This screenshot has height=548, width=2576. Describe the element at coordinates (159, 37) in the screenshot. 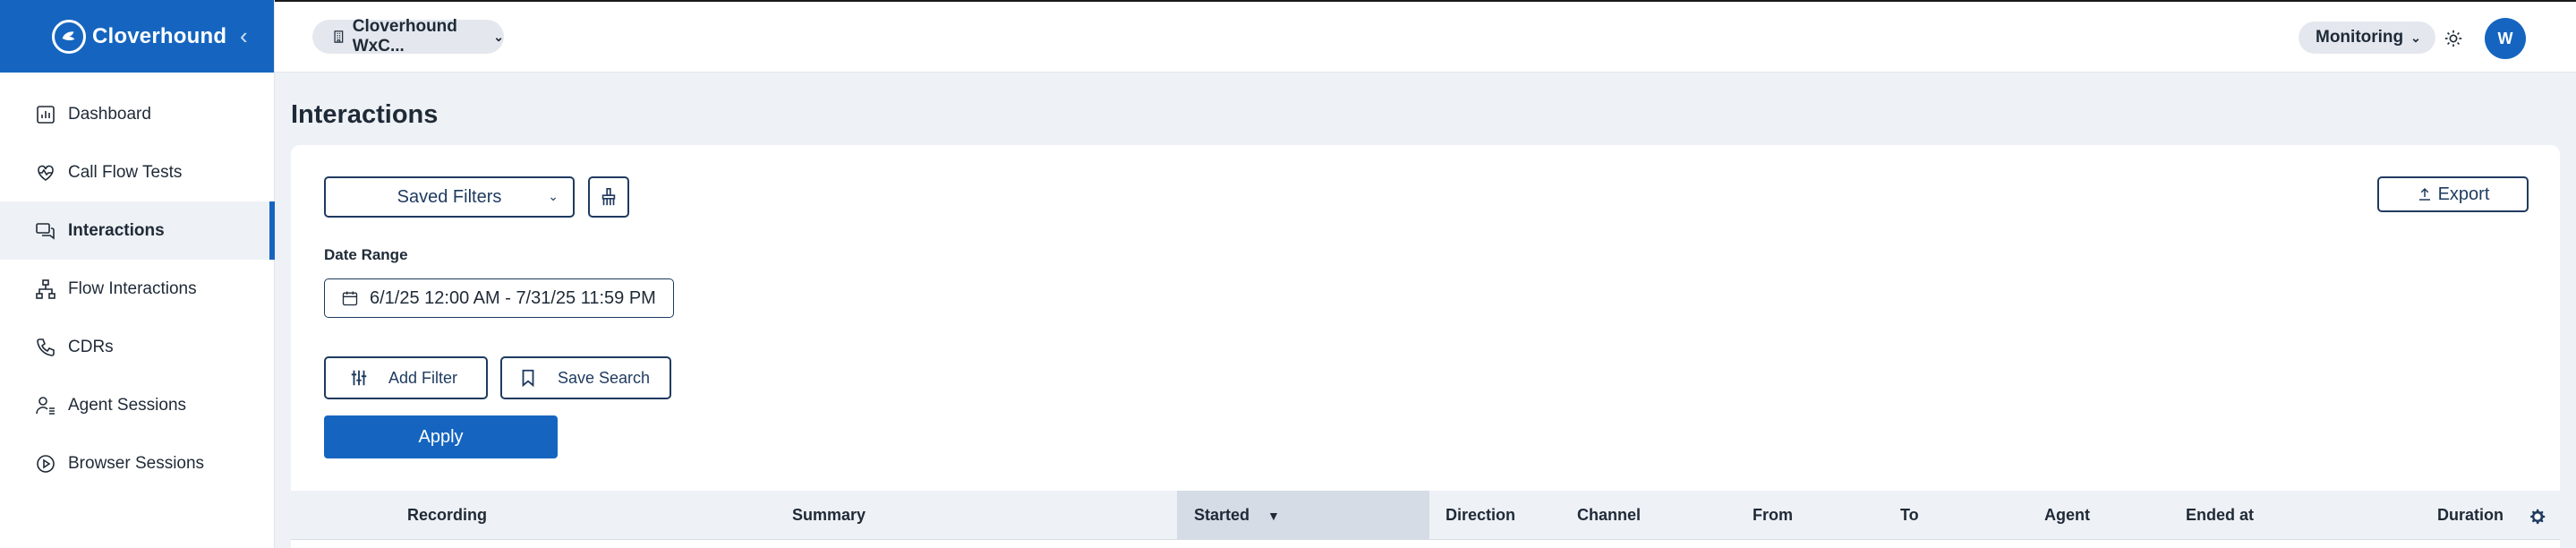

I see `brand-name: Cloverhound` at that location.